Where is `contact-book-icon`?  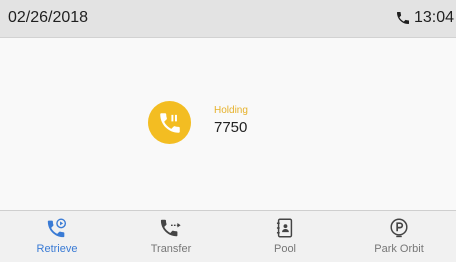 contact-book-icon is located at coordinates (284, 228).